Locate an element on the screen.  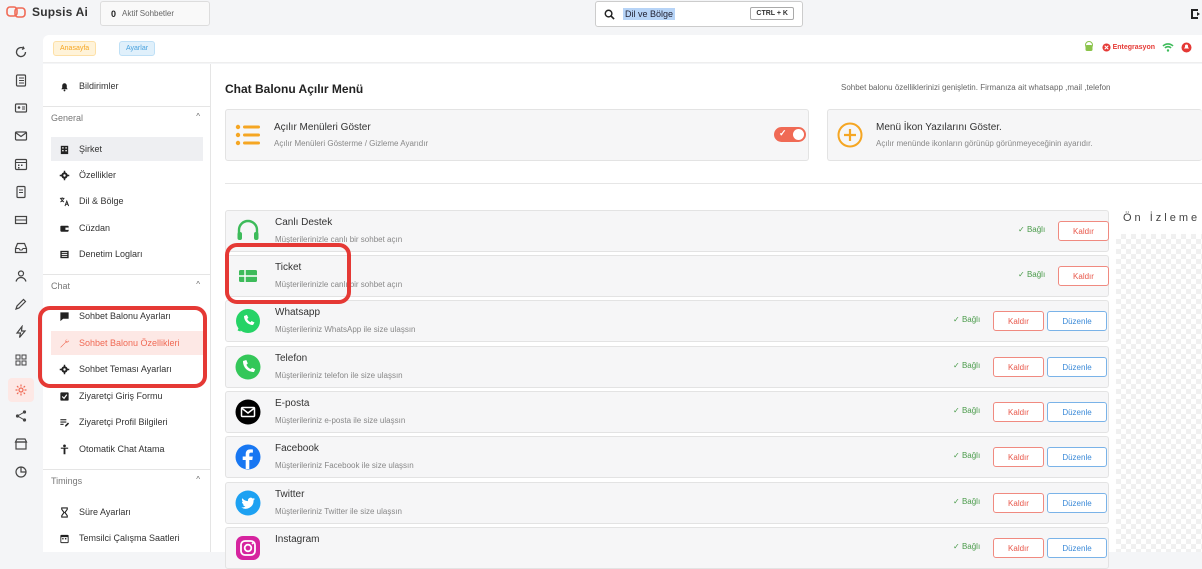
sidebar-item-label: Süre Ayarları is located at coordinates (105, 512).